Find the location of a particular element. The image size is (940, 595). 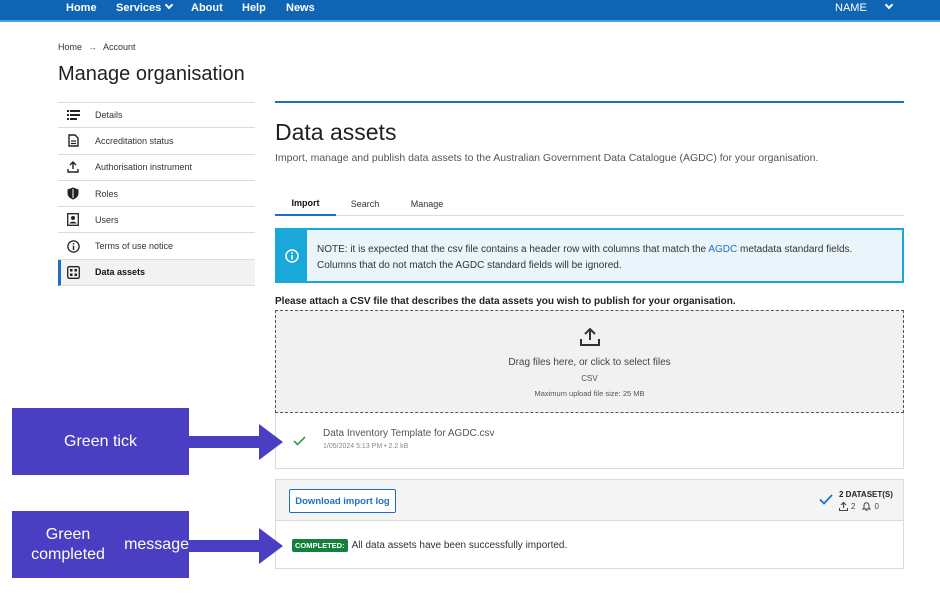

nav-services: Services is located at coordinates (145, 7).